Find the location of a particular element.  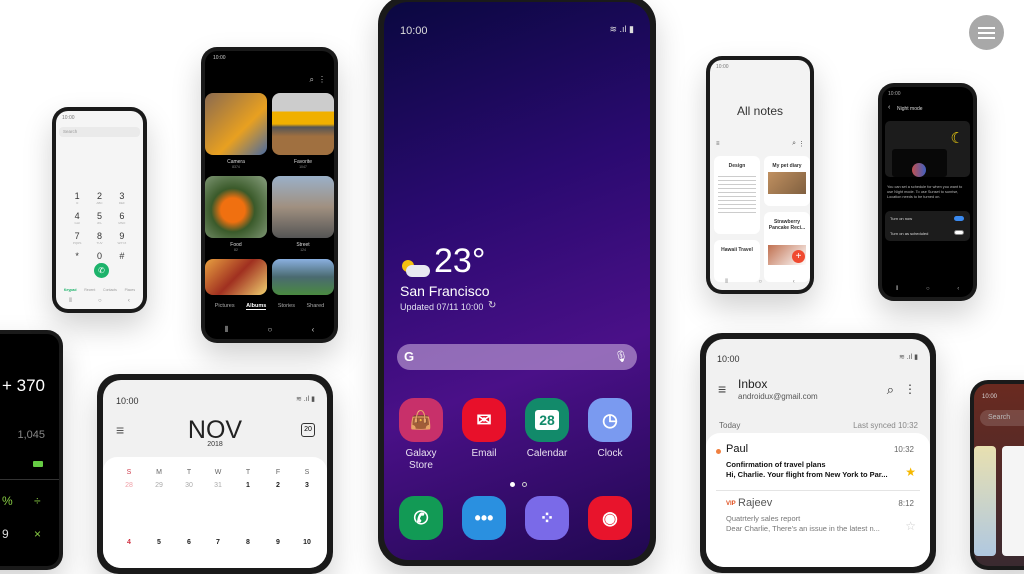

dock-bixby: ⁘ is located at coordinates (547, 518).